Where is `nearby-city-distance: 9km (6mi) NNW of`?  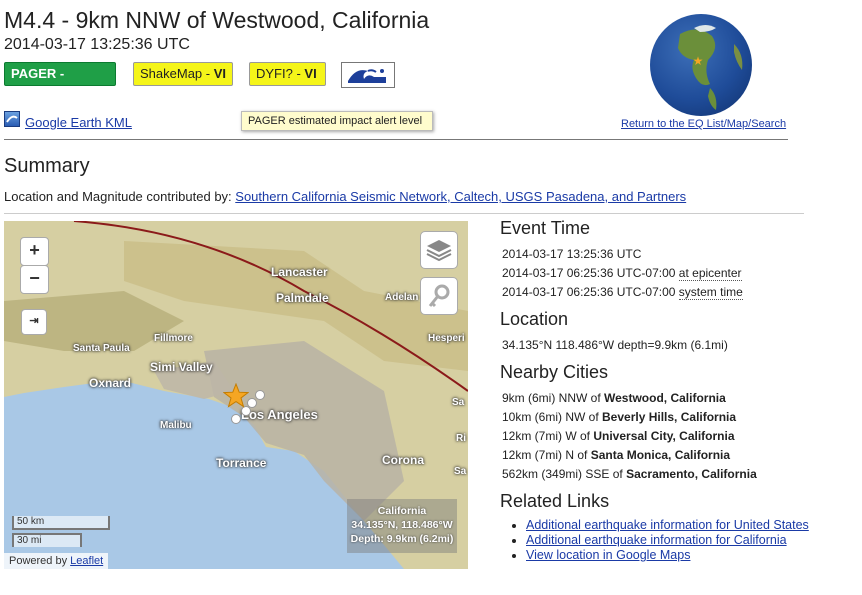 nearby-city-distance: 9km (6mi) NNW of is located at coordinates (553, 398).